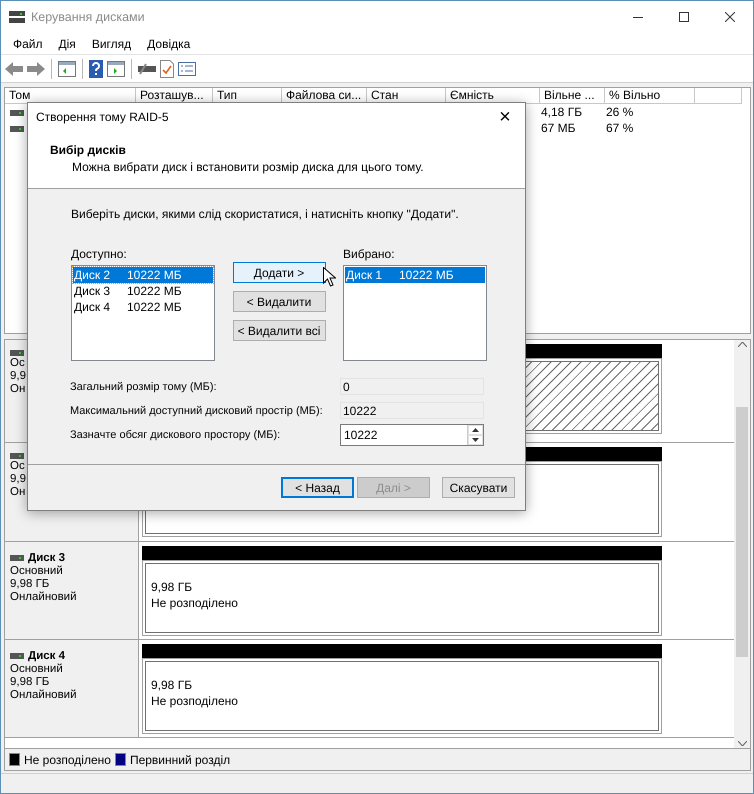  I want to click on field-label: Зазначте обсяг дискового простору (МБ):, so click(176, 434).